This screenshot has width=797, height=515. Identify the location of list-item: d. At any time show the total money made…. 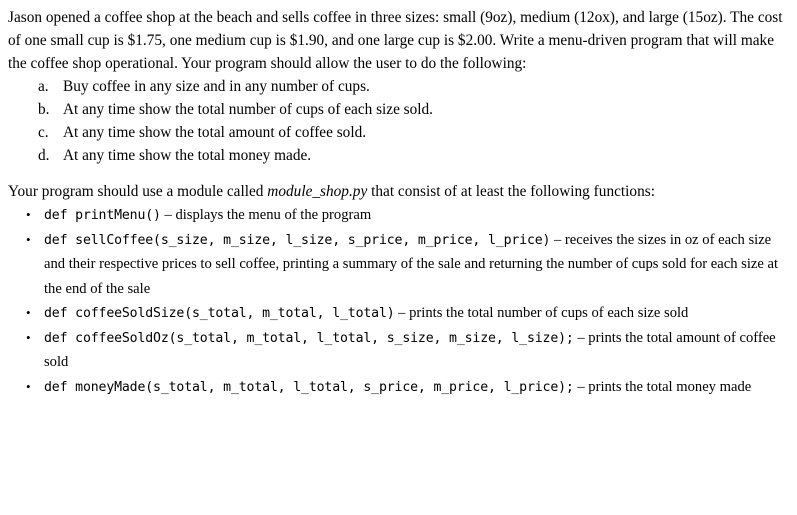
(395, 155).